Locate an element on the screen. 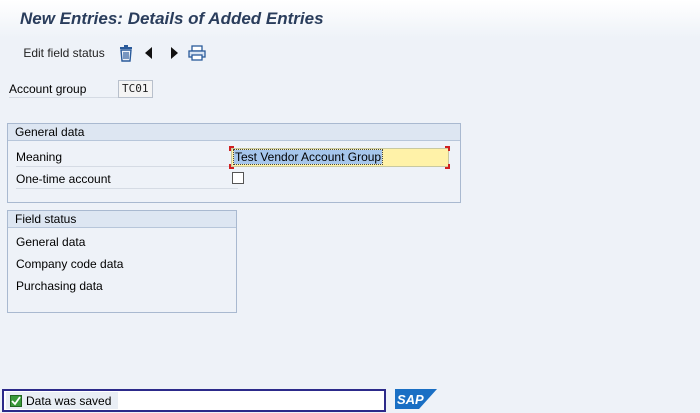 The width and height of the screenshot is (700, 413). status-message-box: Data was saved is located at coordinates (194, 400).